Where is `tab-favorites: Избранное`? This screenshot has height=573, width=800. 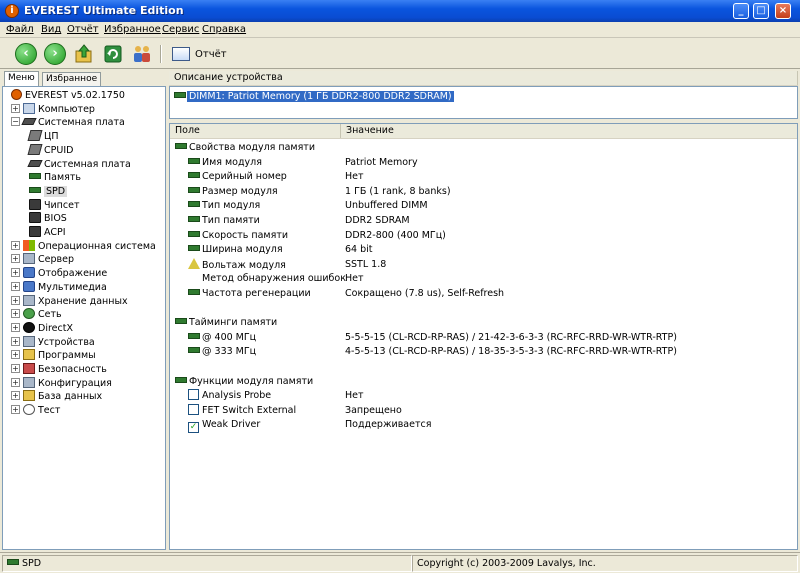
tab-favorites: Избранное is located at coordinates (72, 79).